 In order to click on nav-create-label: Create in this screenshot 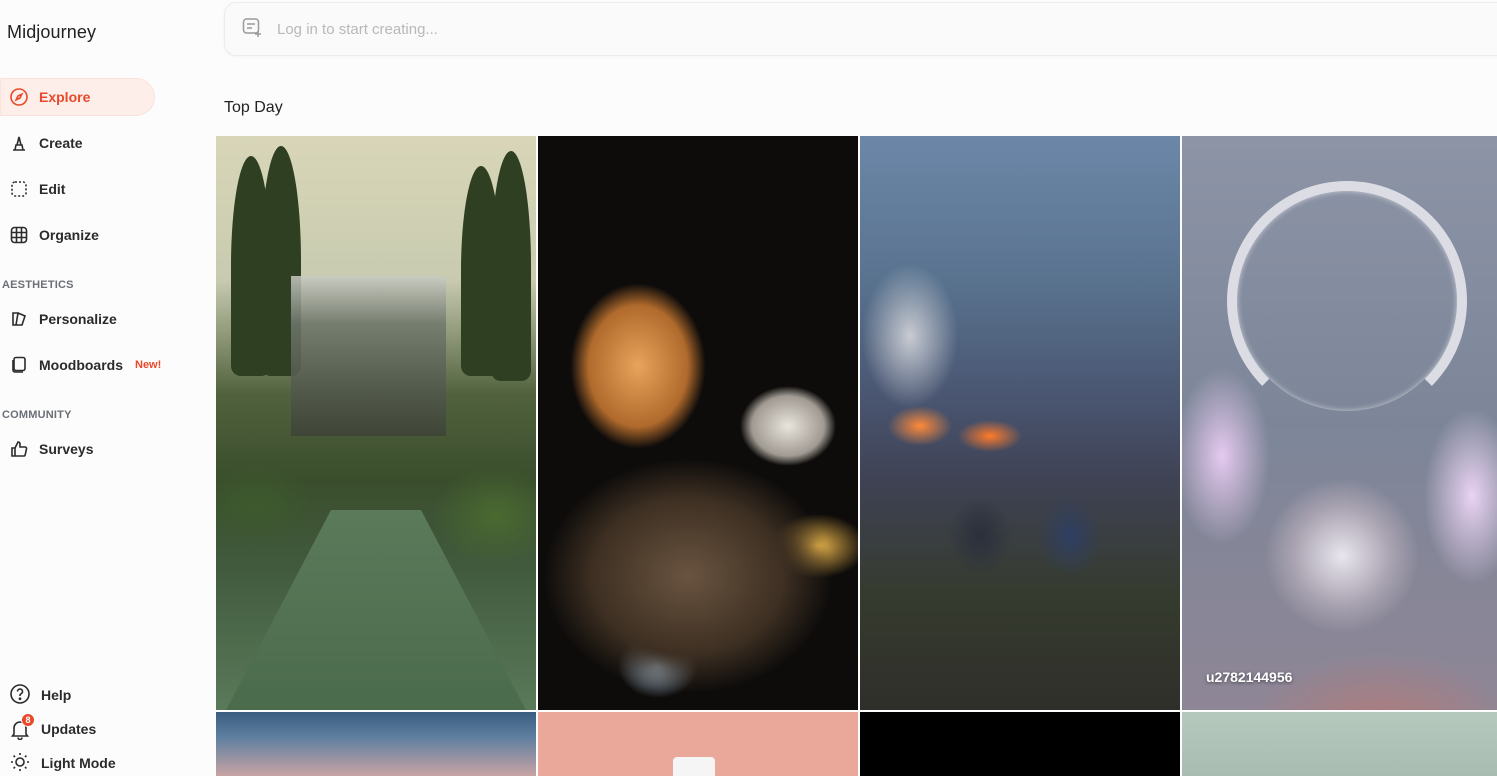, I will do `click(61, 143)`.